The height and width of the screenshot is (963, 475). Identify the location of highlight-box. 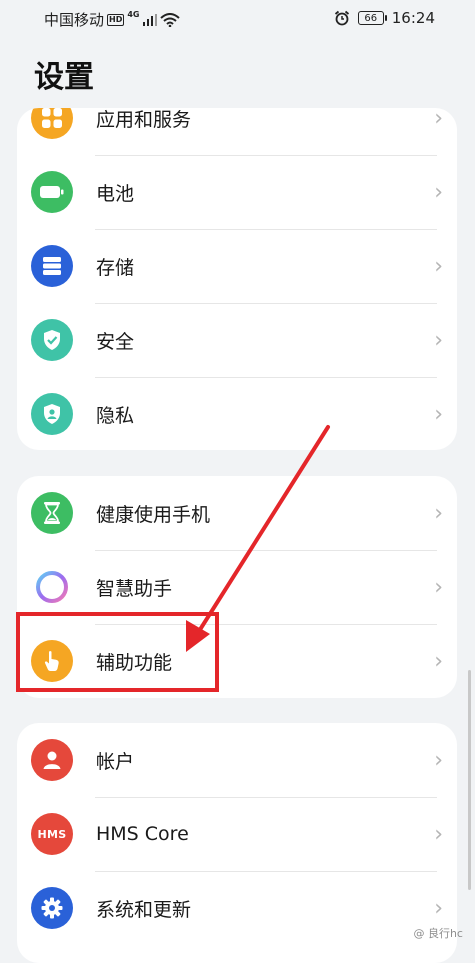
(117, 652).